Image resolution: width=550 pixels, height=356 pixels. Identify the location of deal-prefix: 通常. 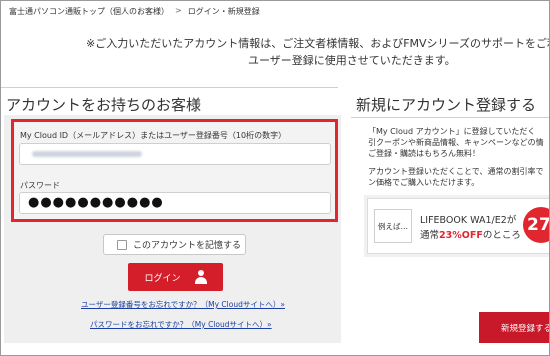
(430, 235).